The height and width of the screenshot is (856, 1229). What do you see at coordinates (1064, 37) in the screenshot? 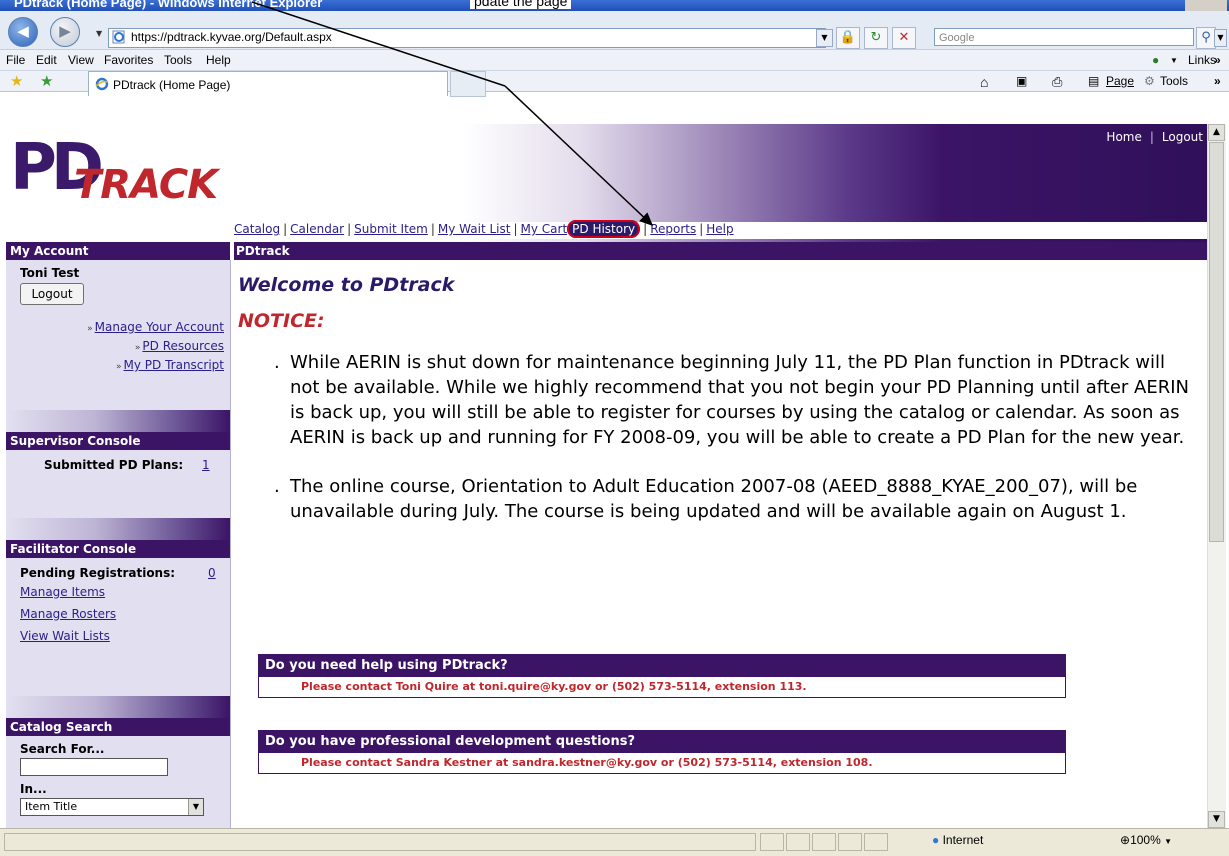
I see `search-input: Google` at bounding box center [1064, 37].